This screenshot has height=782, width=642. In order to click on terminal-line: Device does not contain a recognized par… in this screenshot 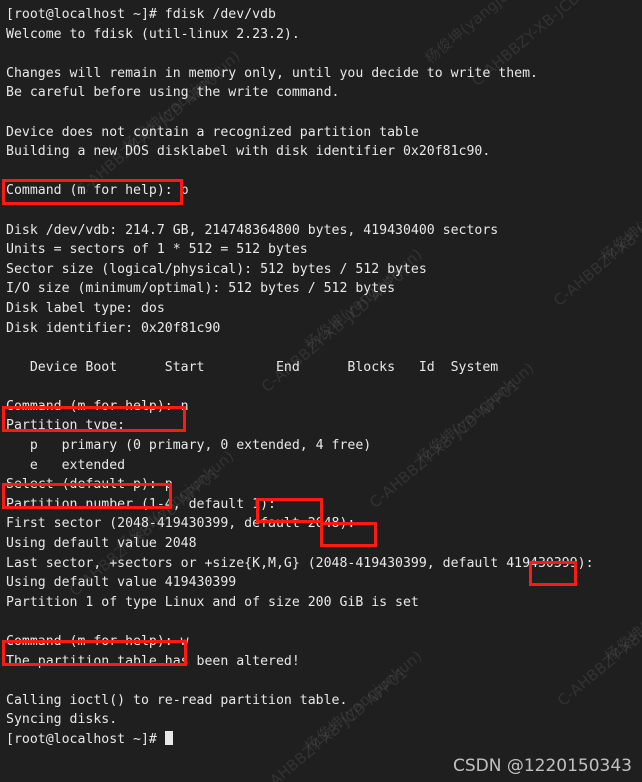, I will do `click(212, 132)`.